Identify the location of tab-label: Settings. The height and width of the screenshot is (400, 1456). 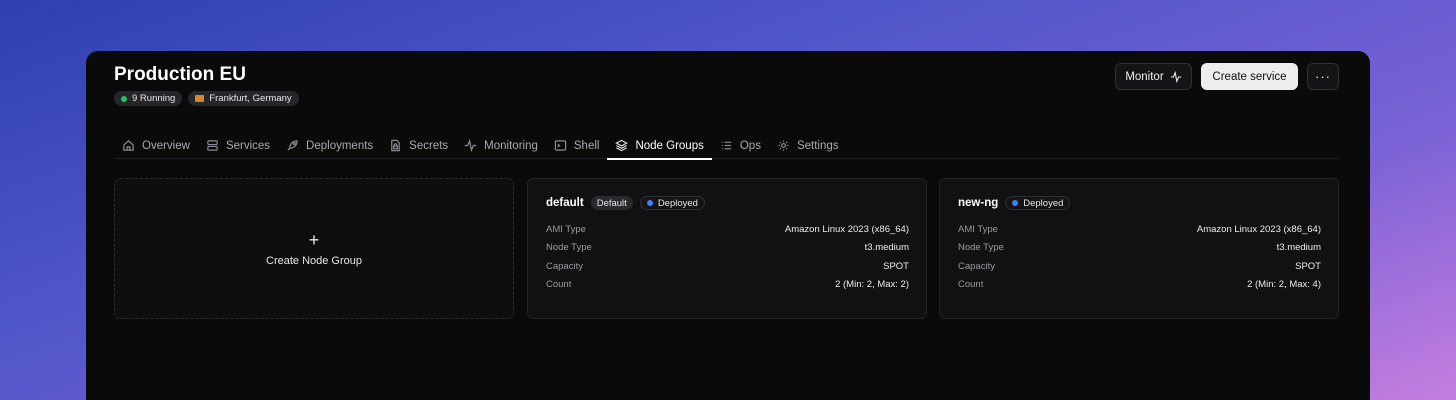
(817, 145).